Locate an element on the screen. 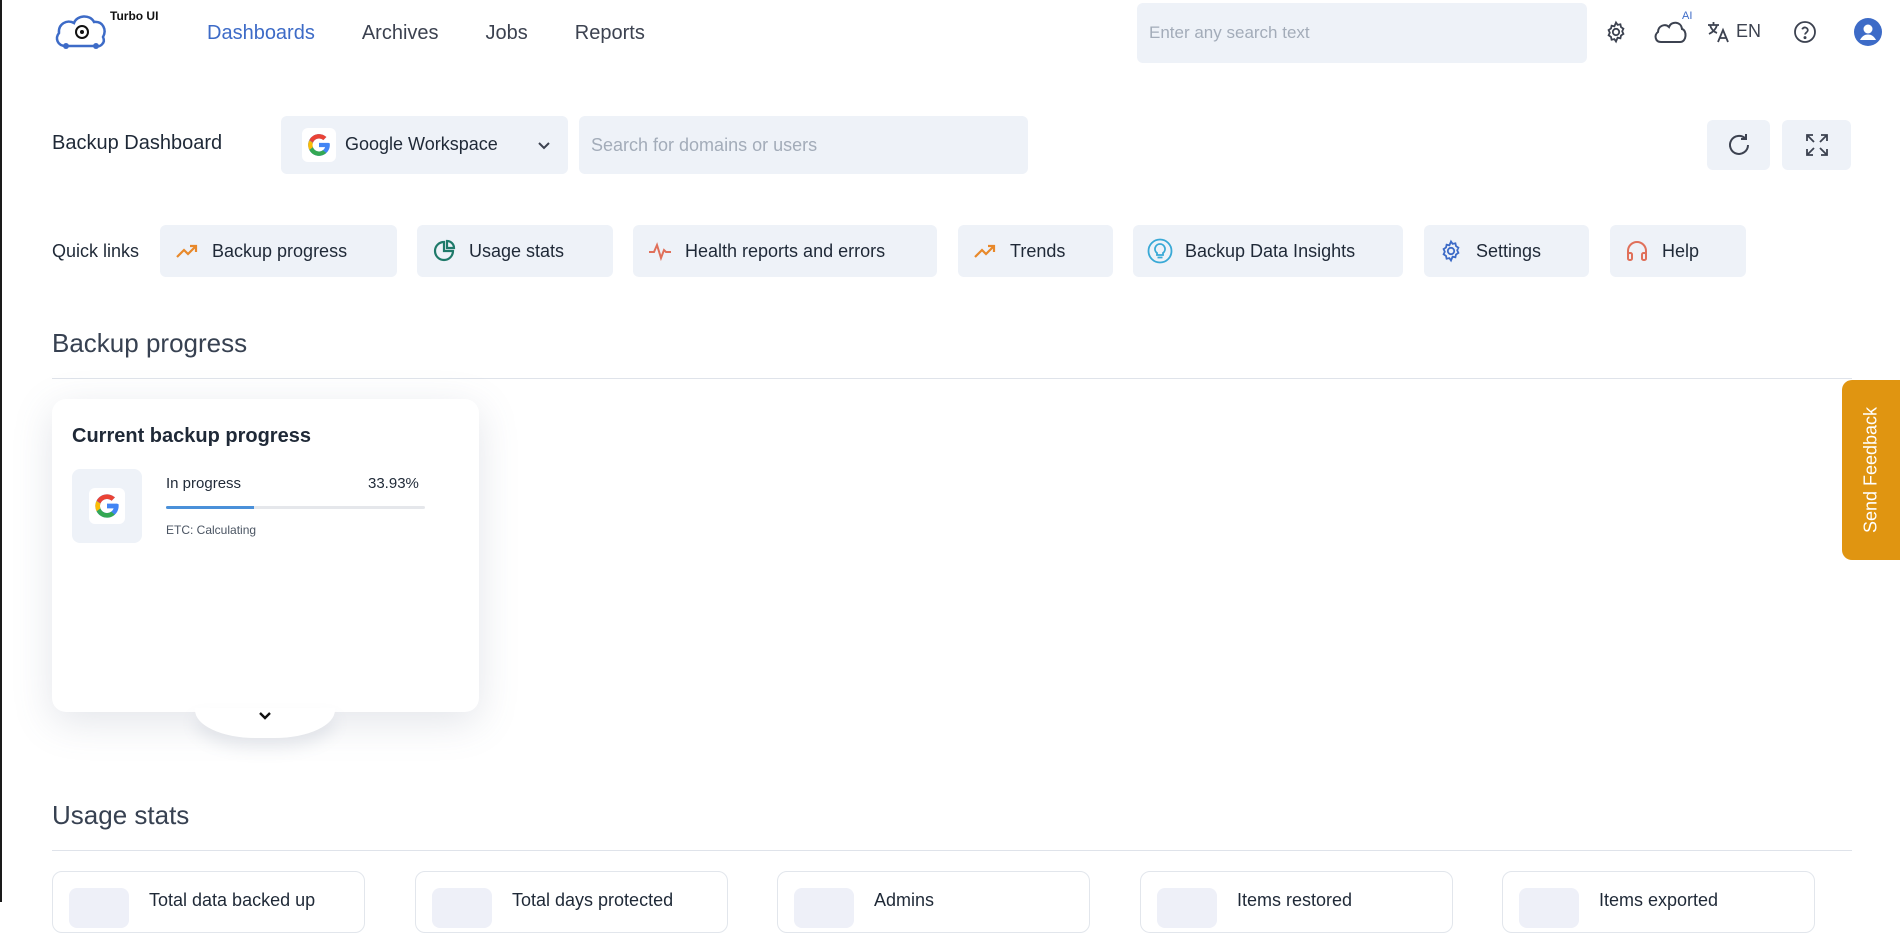  refresh-icon is located at coordinates (1738, 144).